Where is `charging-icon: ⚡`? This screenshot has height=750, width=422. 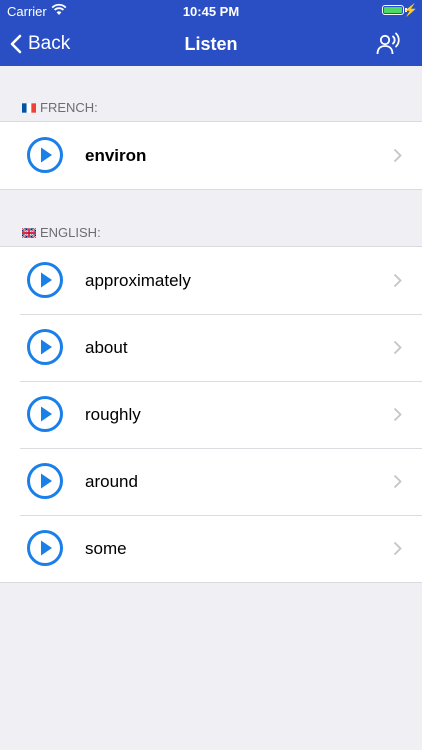 charging-icon: ⚡ is located at coordinates (410, 10).